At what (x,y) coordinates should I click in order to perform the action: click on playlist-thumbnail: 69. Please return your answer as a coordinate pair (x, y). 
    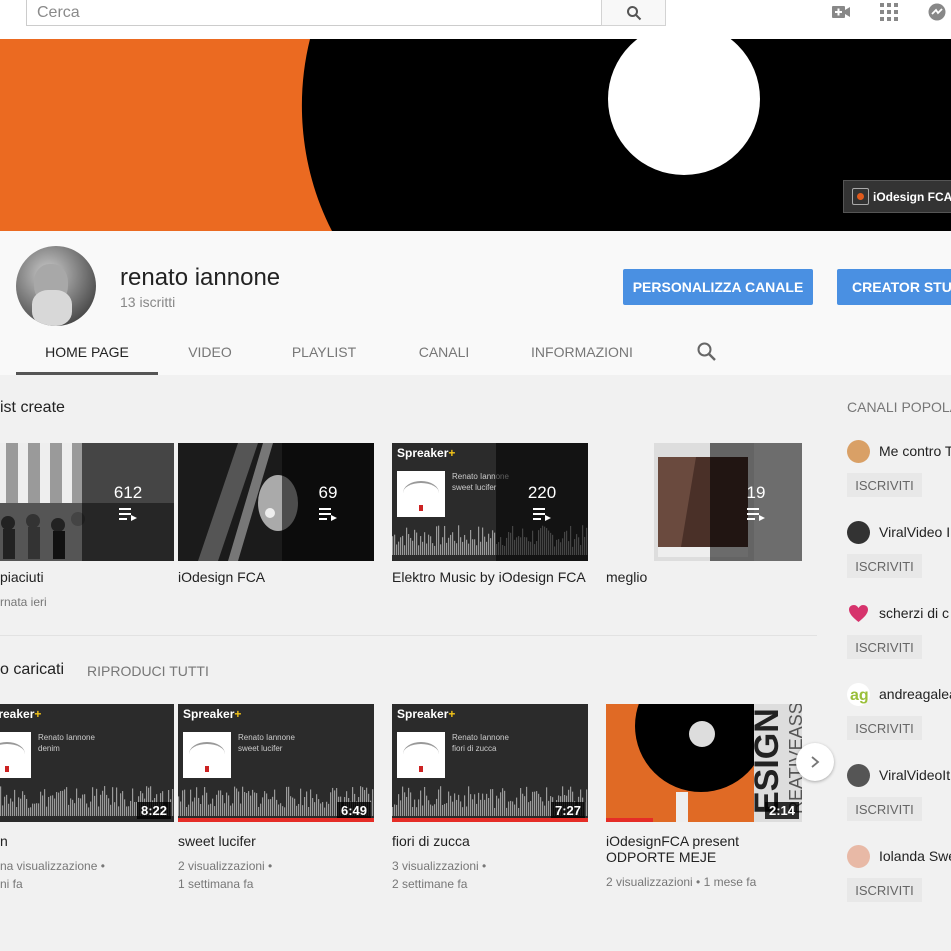
    Looking at the image, I should click on (276, 502).